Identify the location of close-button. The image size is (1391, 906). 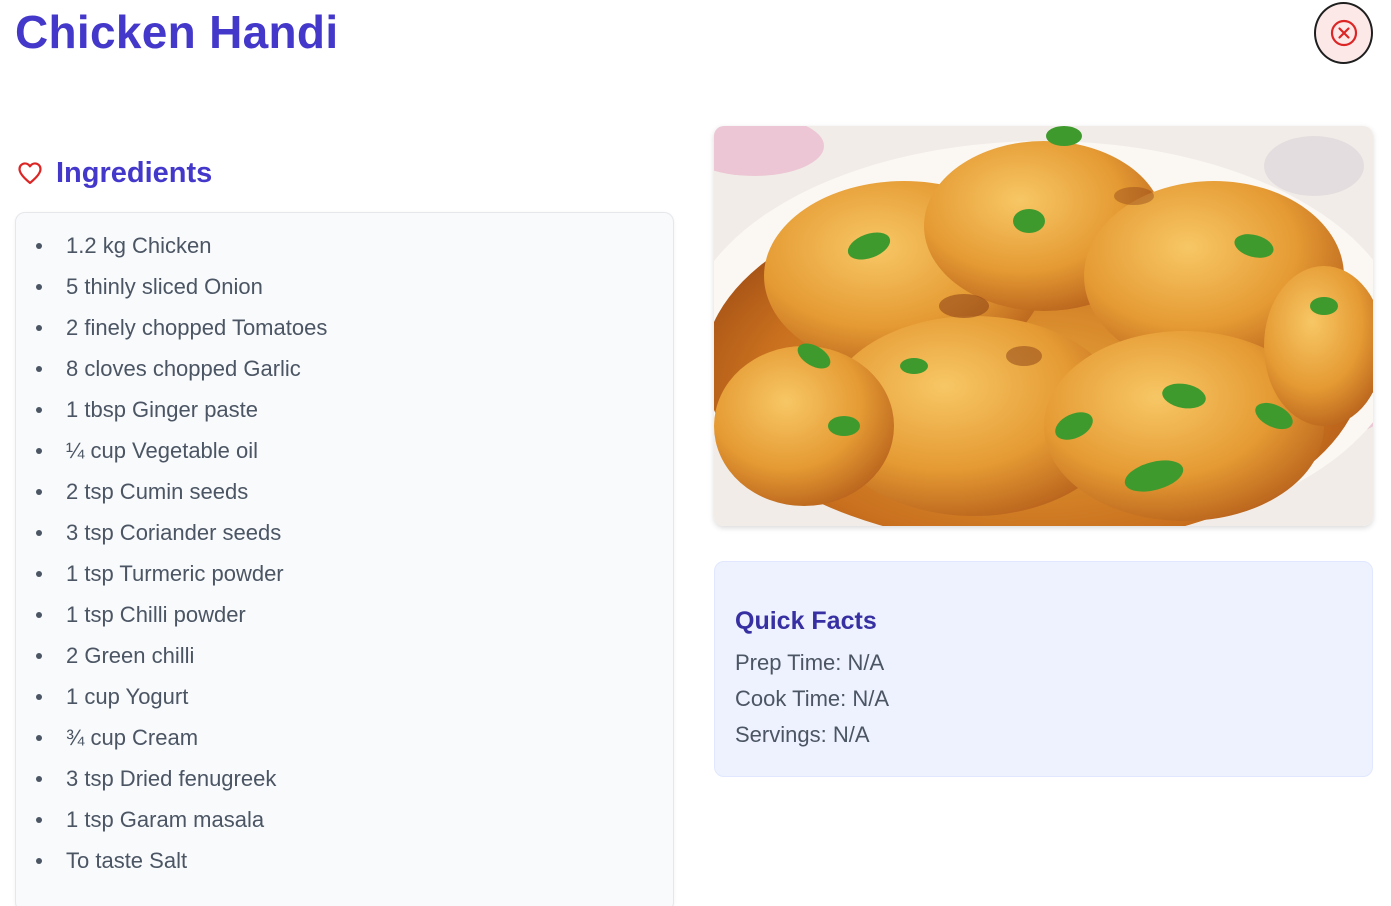
(1343, 33).